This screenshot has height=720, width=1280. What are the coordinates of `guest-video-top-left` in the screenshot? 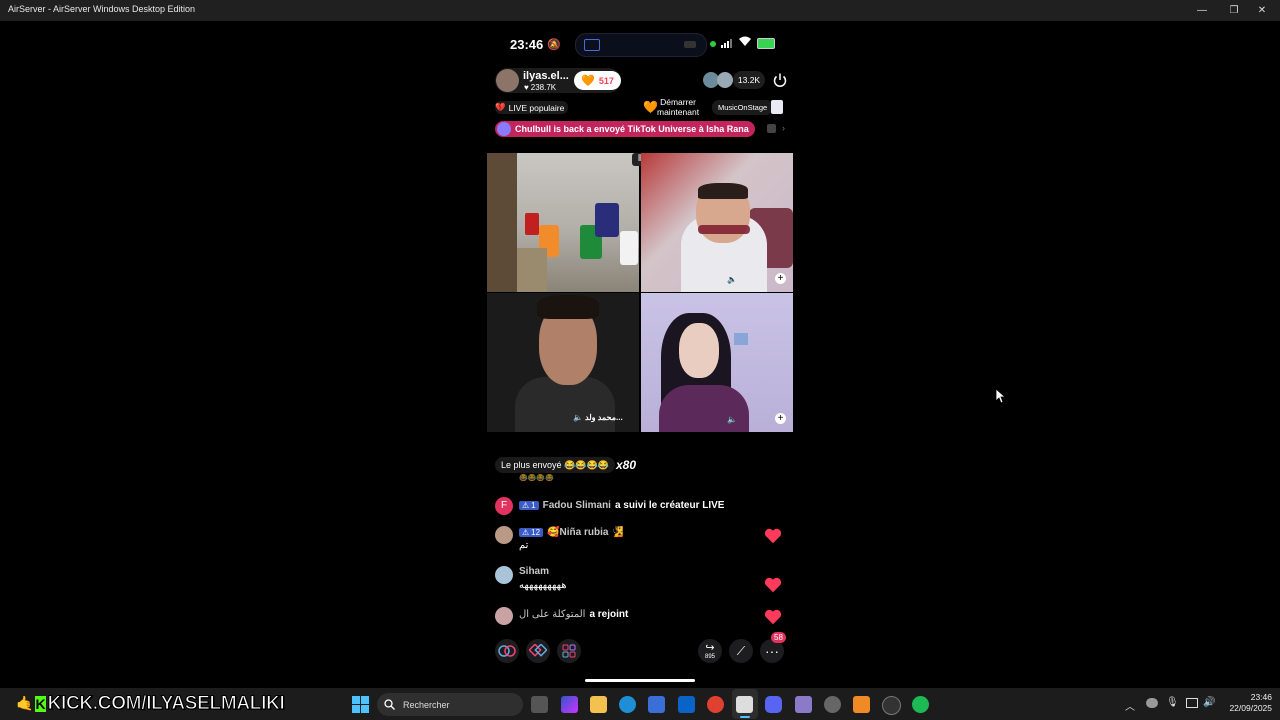 It's located at (563, 222).